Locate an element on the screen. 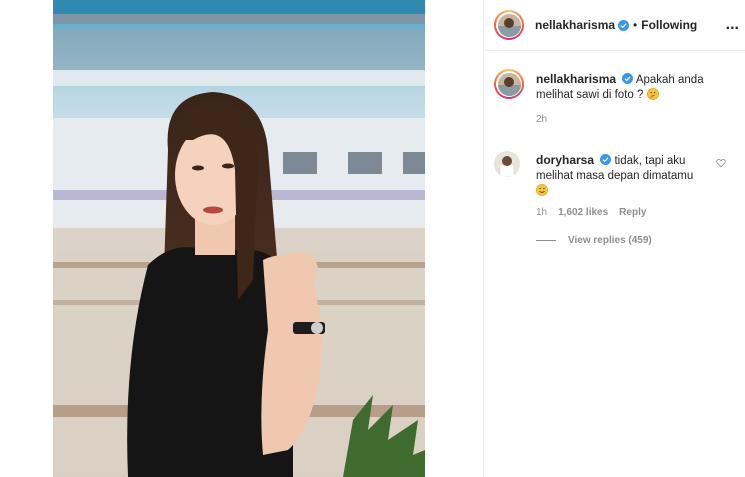 This screenshot has width=745, height=477. comment-likes: 1,602 likes is located at coordinates (583, 212).